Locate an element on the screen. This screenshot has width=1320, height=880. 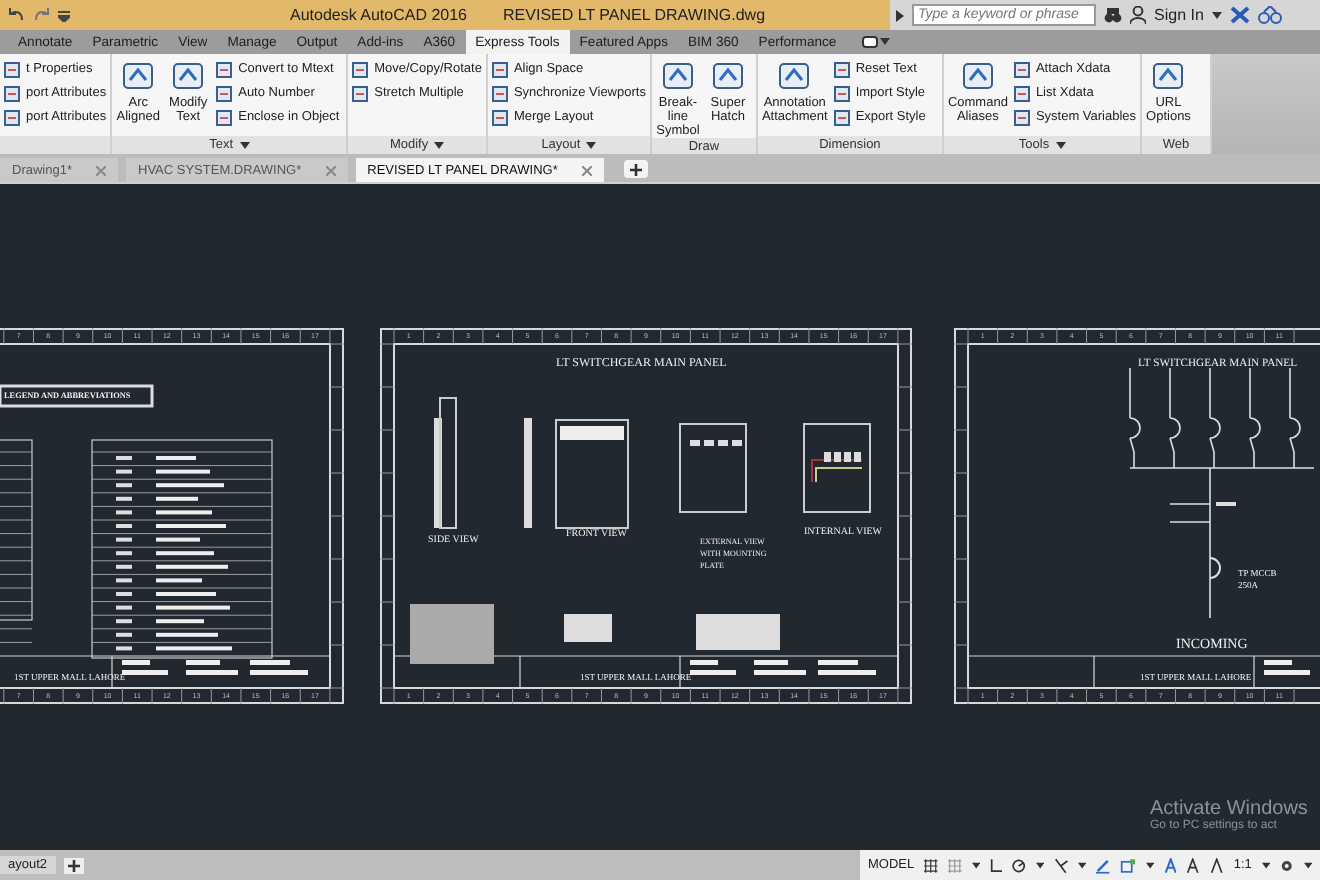
pencil-icon is located at coordinates (1103, 865).